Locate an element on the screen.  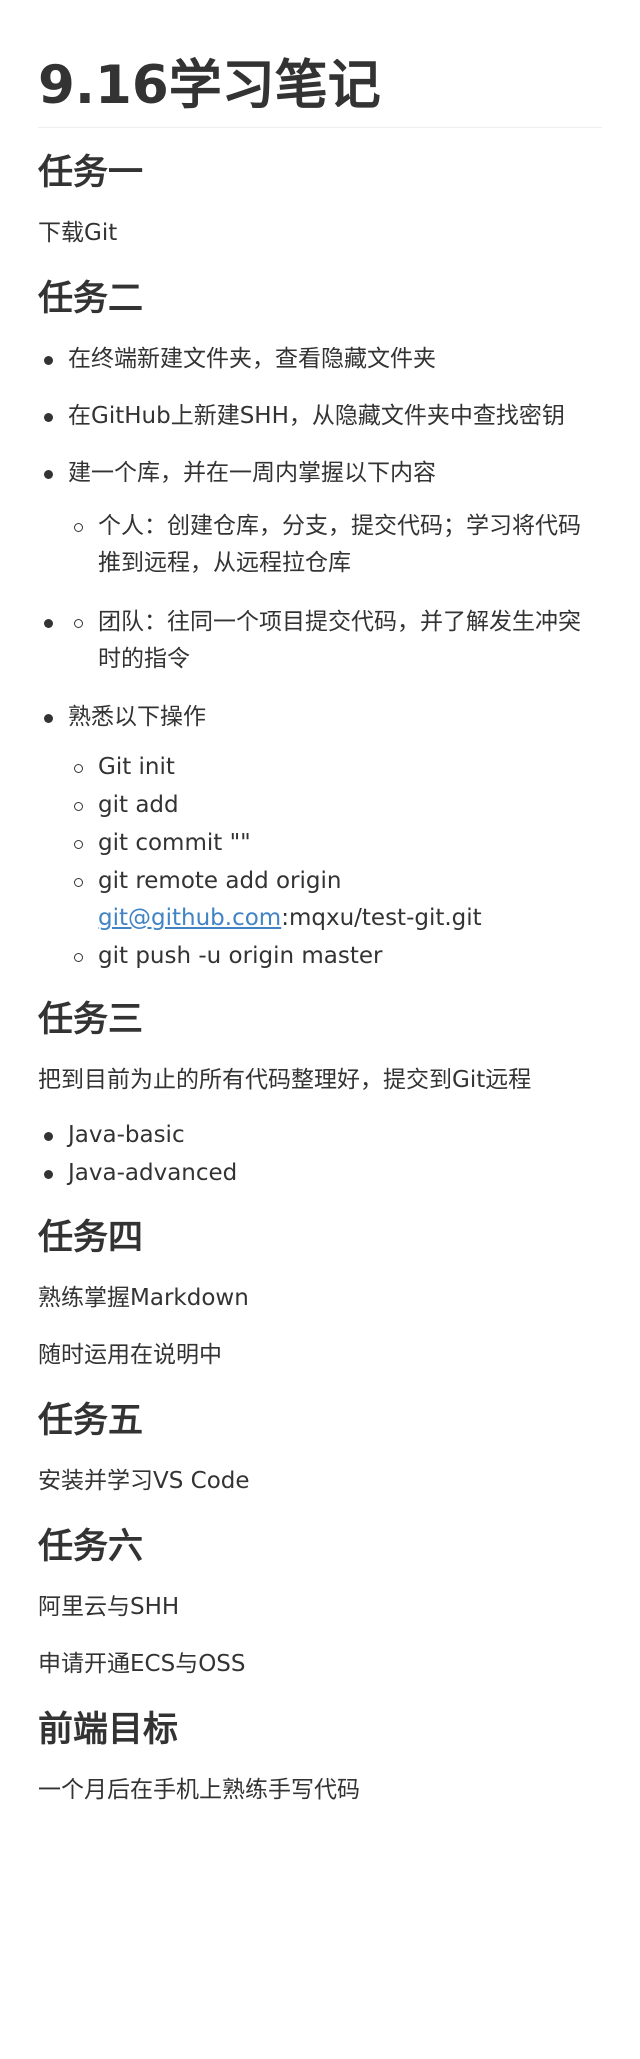
sub-item-line: git remote add origin is located at coordinates (220, 881).